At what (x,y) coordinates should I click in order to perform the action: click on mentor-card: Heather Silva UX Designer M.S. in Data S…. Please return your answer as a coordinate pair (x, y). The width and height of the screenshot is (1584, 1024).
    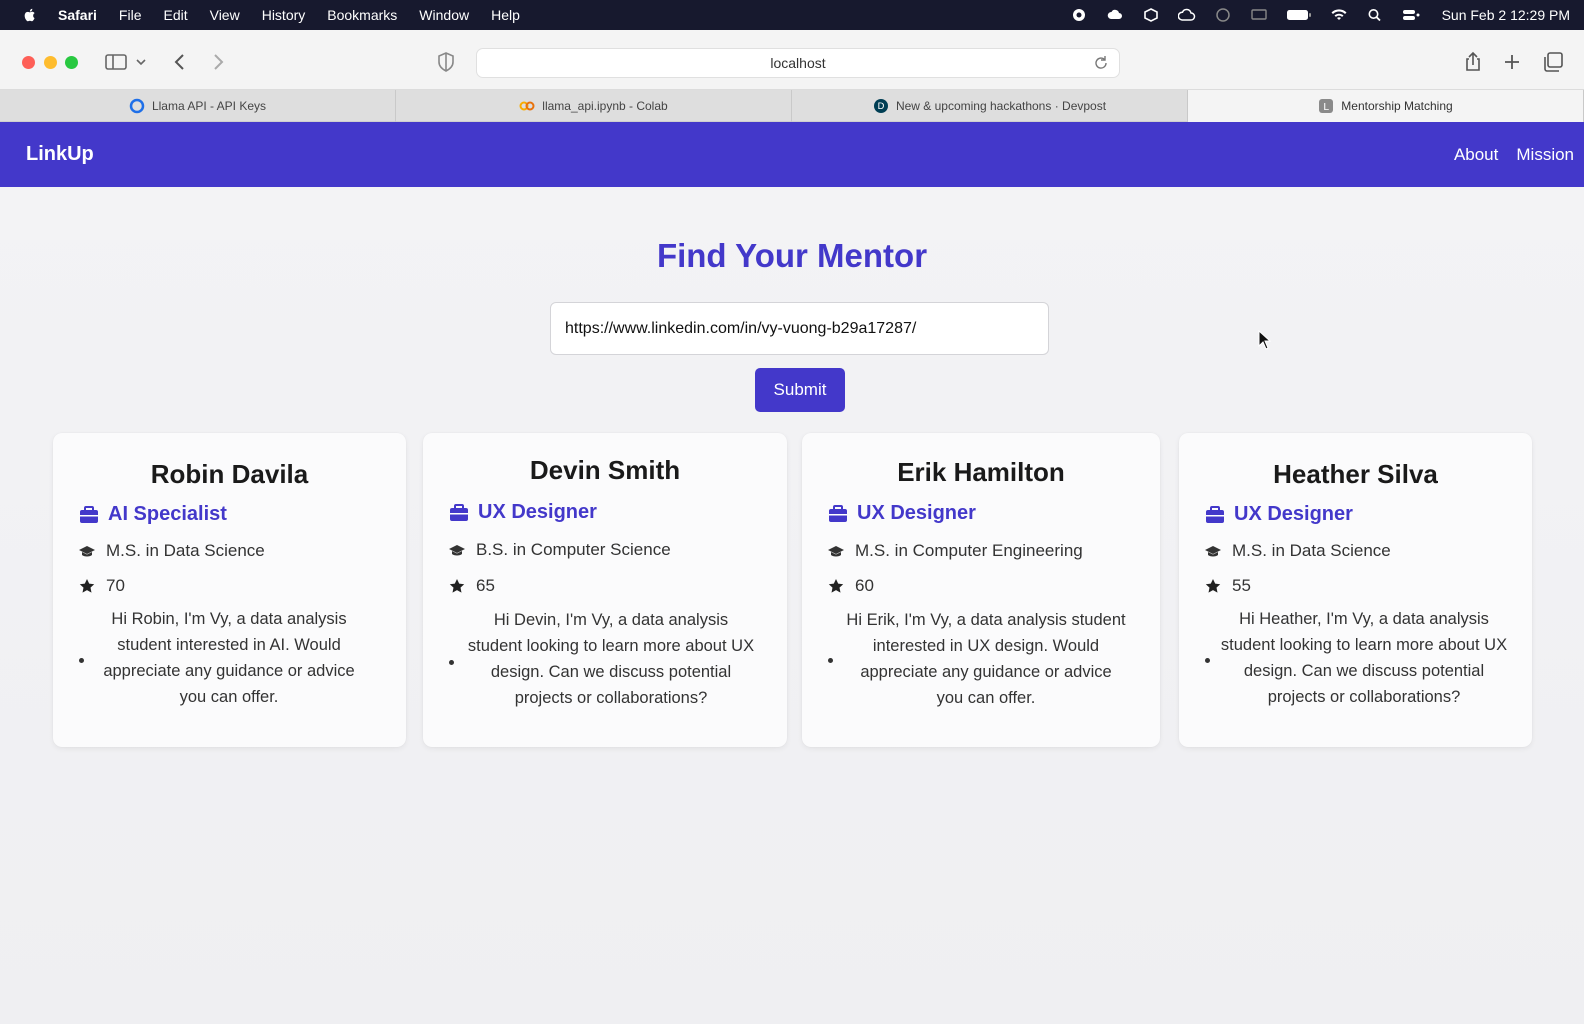
    Looking at the image, I should click on (1355, 590).